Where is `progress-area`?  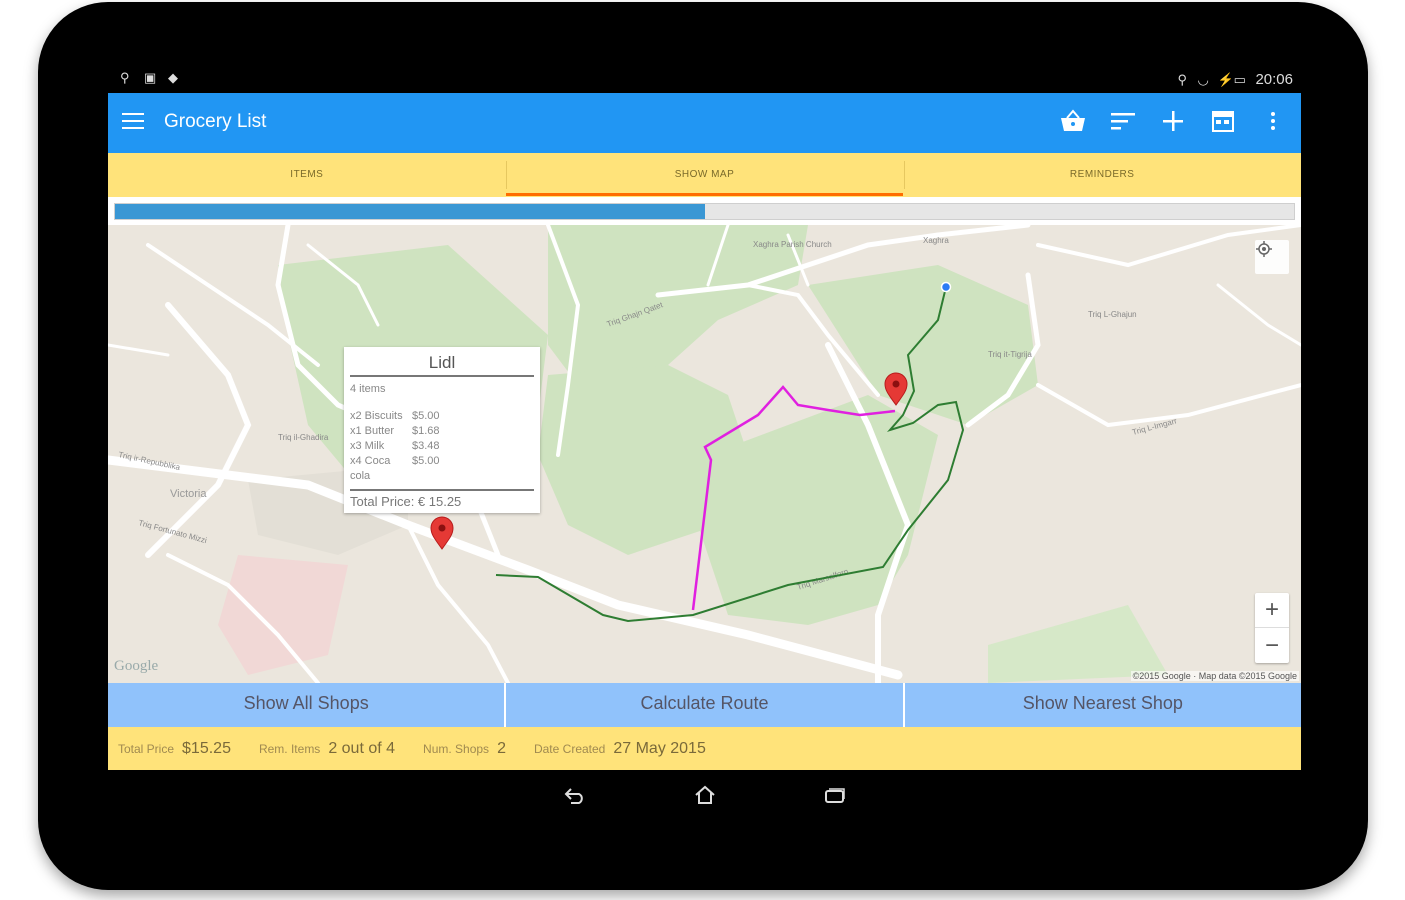
progress-area is located at coordinates (704, 211).